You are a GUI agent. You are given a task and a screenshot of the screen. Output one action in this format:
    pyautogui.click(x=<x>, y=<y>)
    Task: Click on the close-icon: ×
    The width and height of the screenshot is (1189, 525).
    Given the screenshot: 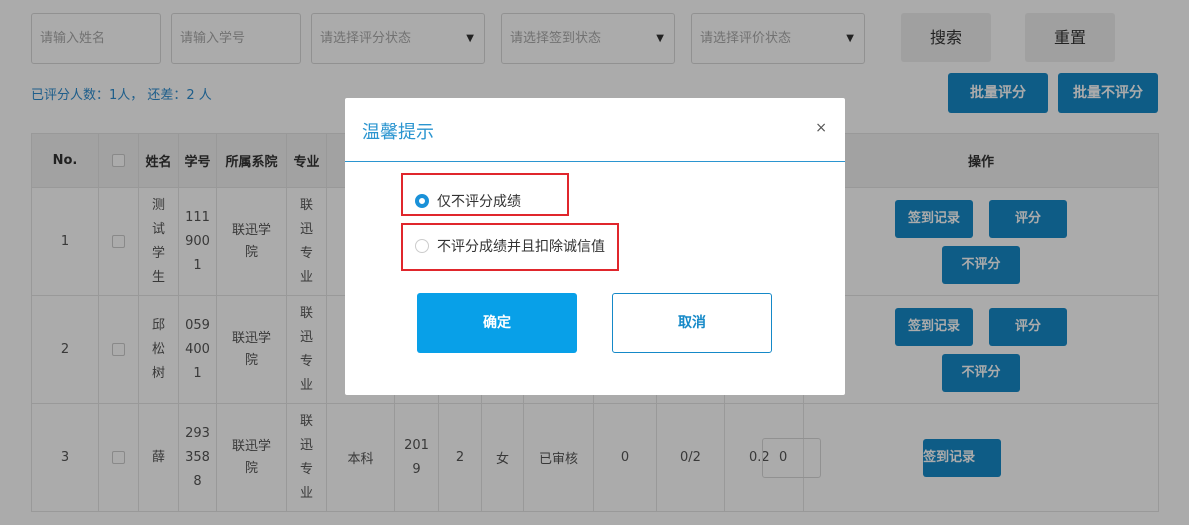 What is the action you would take?
    pyautogui.click(x=821, y=128)
    